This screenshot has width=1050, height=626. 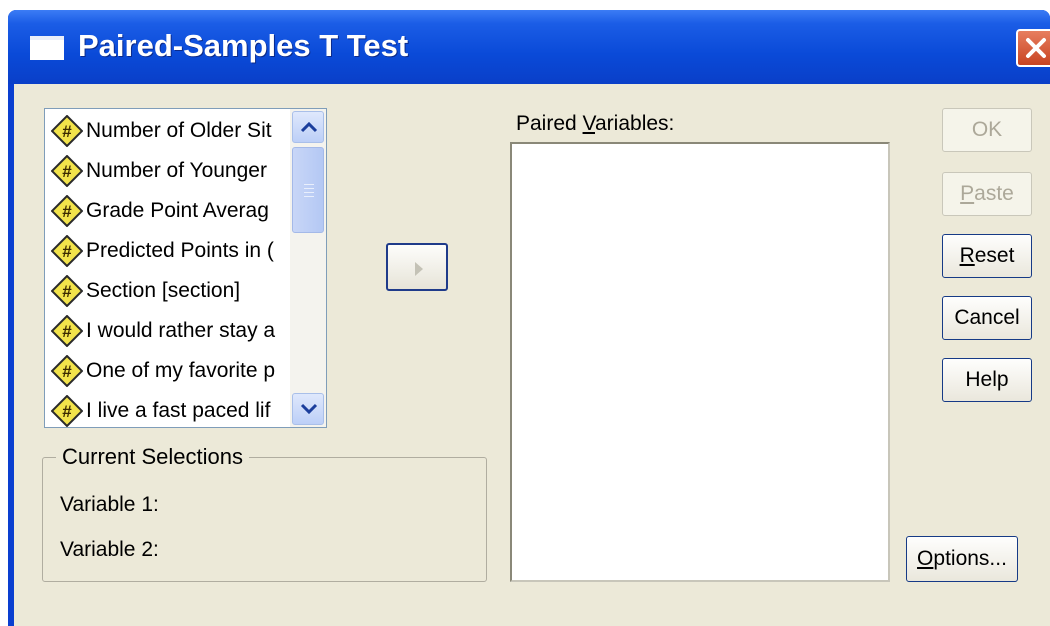 What do you see at coordinates (177, 210) in the screenshot?
I see `variable-list-item-label: Grade Point Averag` at bounding box center [177, 210].